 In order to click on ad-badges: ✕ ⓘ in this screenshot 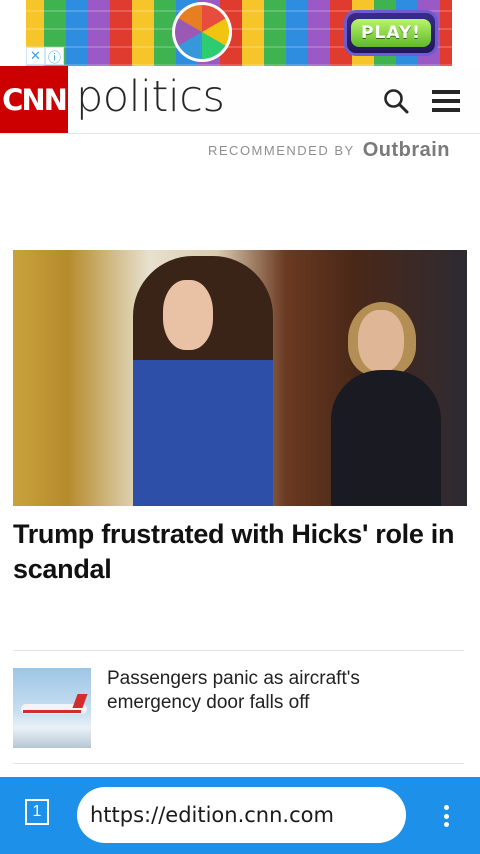, I will do `click(45, 56)`.